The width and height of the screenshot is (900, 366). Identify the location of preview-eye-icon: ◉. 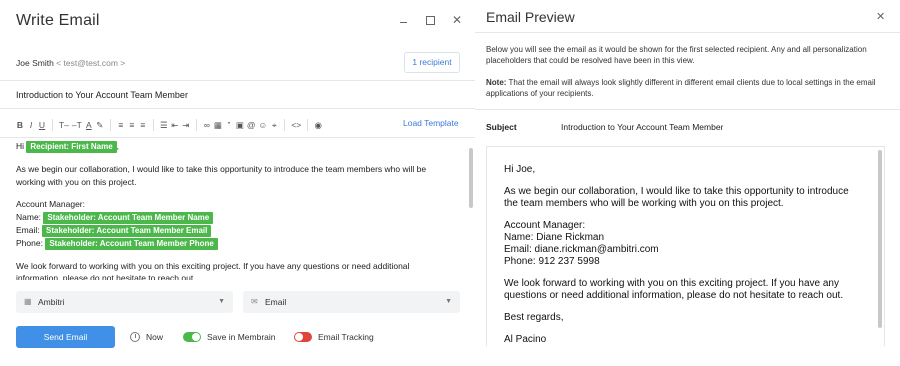
(318, 125).